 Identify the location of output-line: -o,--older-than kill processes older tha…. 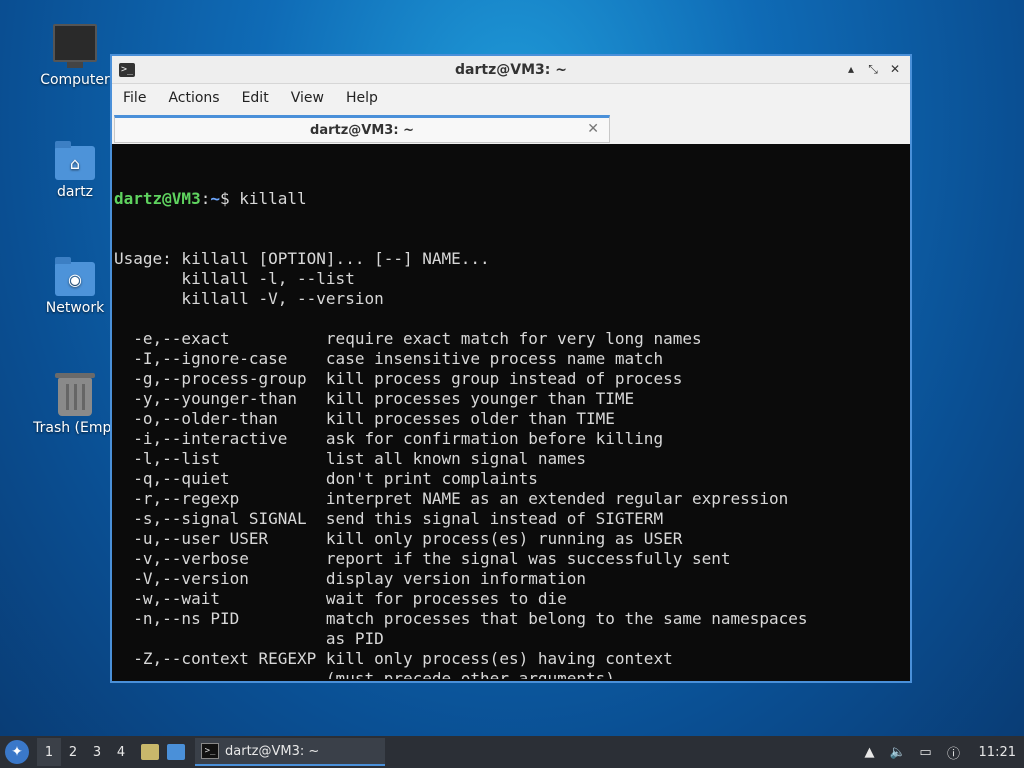
(364, 418).